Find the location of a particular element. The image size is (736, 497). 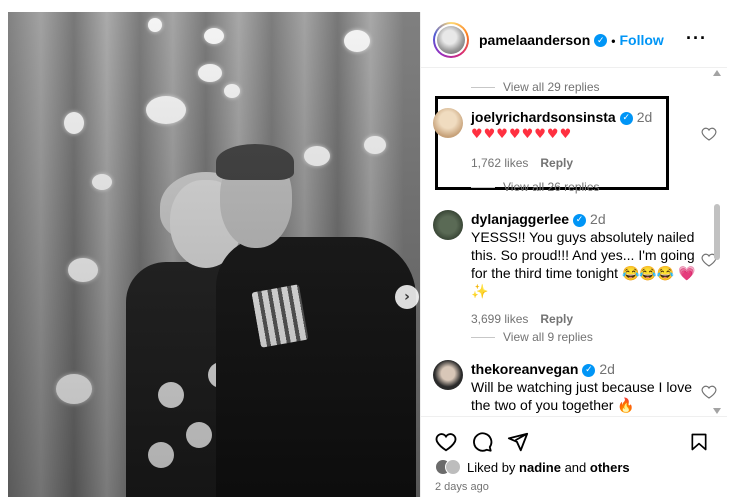

share-icon is located at coordinates (518, 442).